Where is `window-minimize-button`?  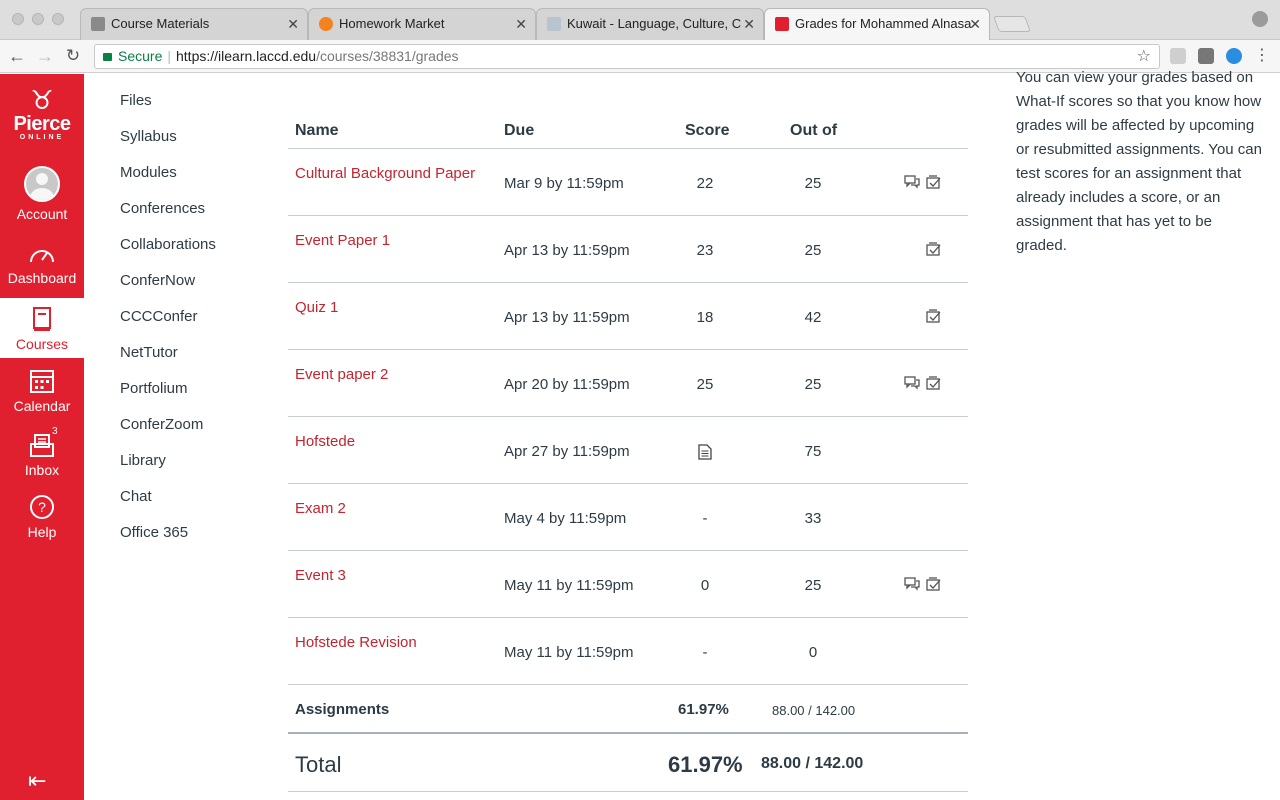
window-minimize-button is located at coordinates (38, 19).